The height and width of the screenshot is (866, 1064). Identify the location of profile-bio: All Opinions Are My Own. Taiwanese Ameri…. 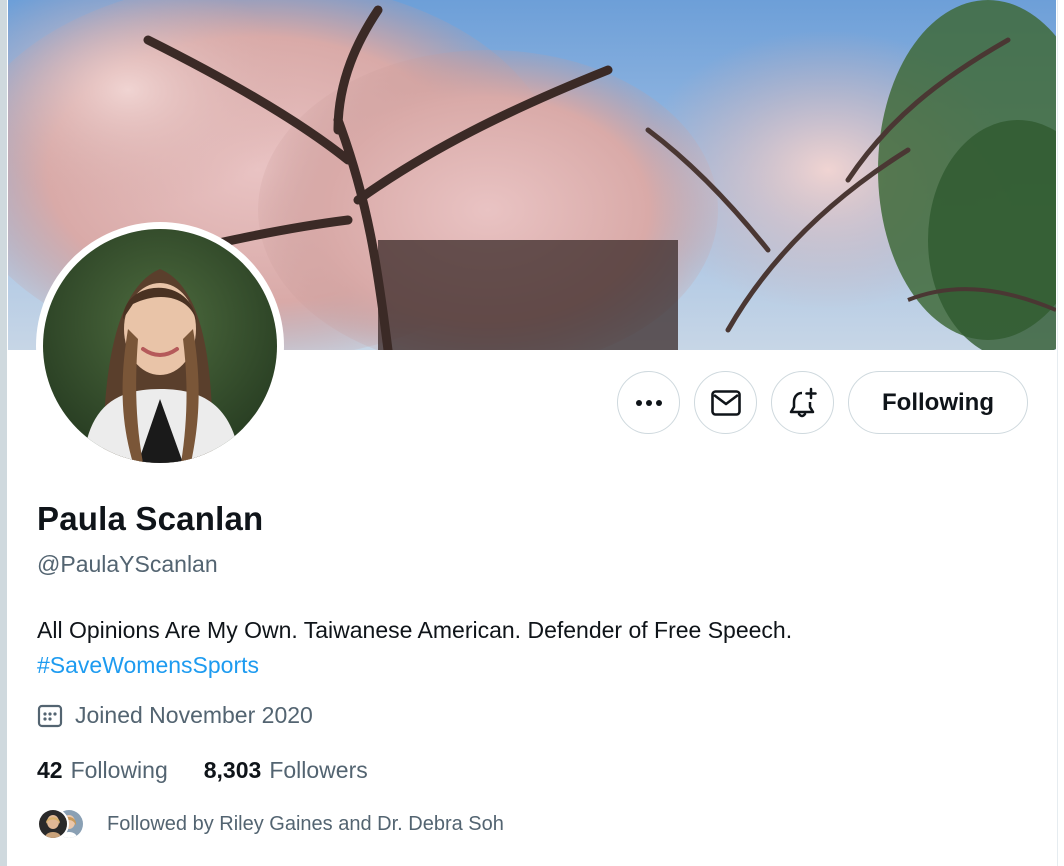
(517, 648).